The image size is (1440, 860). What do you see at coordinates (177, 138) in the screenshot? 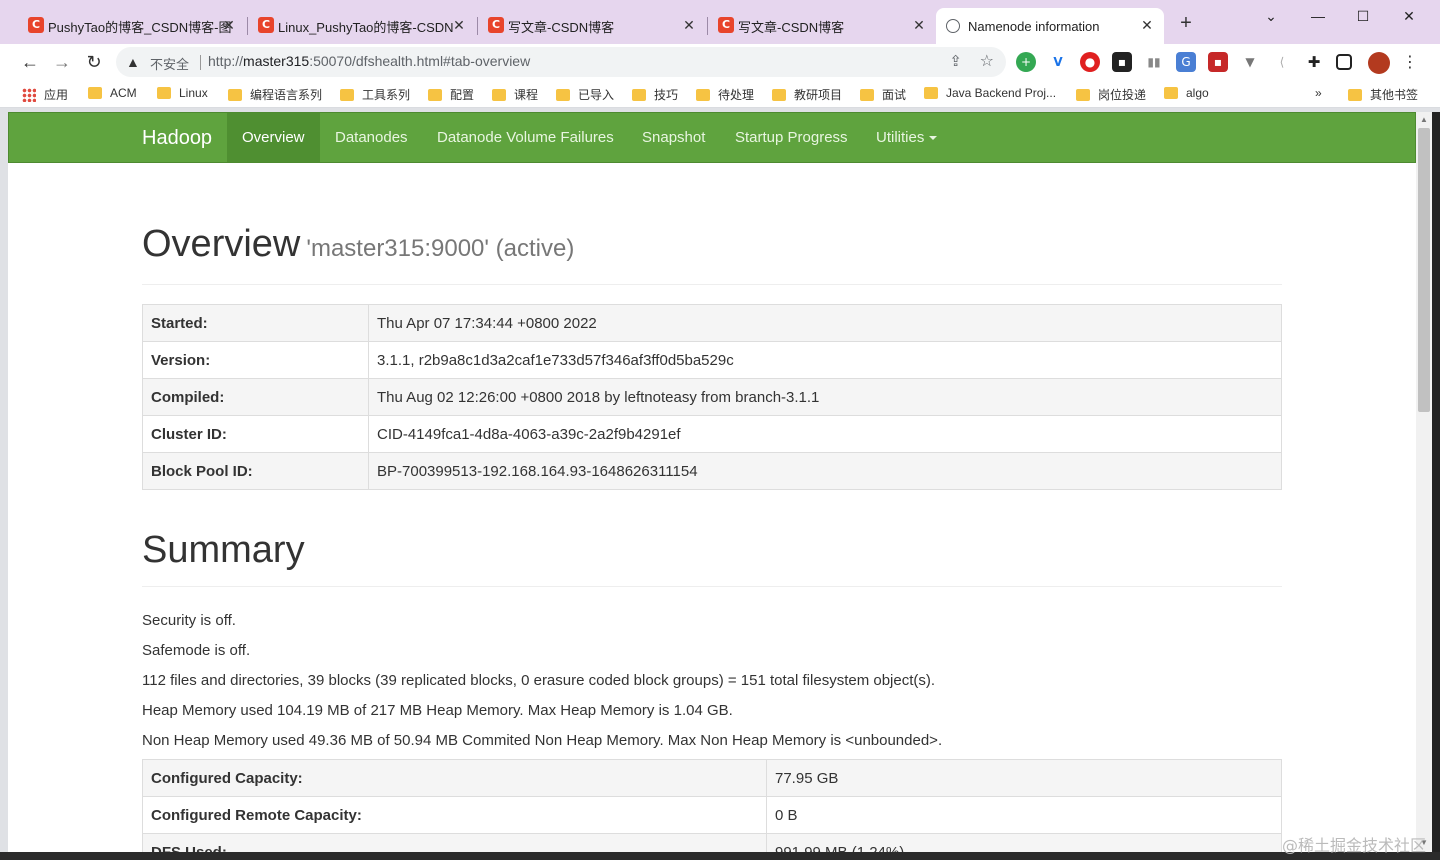
I see `hadoop-brand: Hadoop` at bounding box center [177, 138].